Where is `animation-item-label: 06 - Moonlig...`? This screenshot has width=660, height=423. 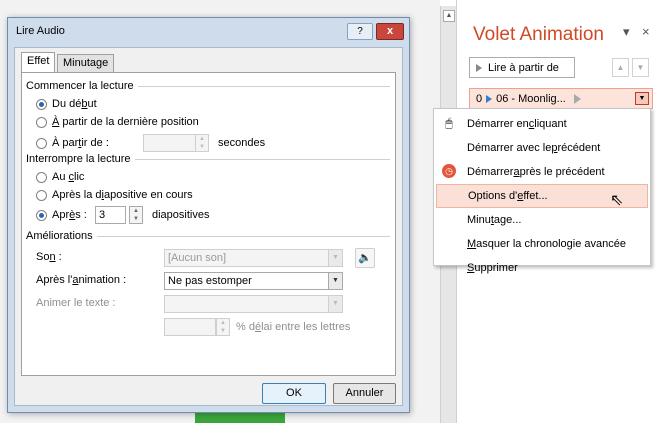 animation-item-label: 06 - Moonlig... is located at coordinates (531, 98).